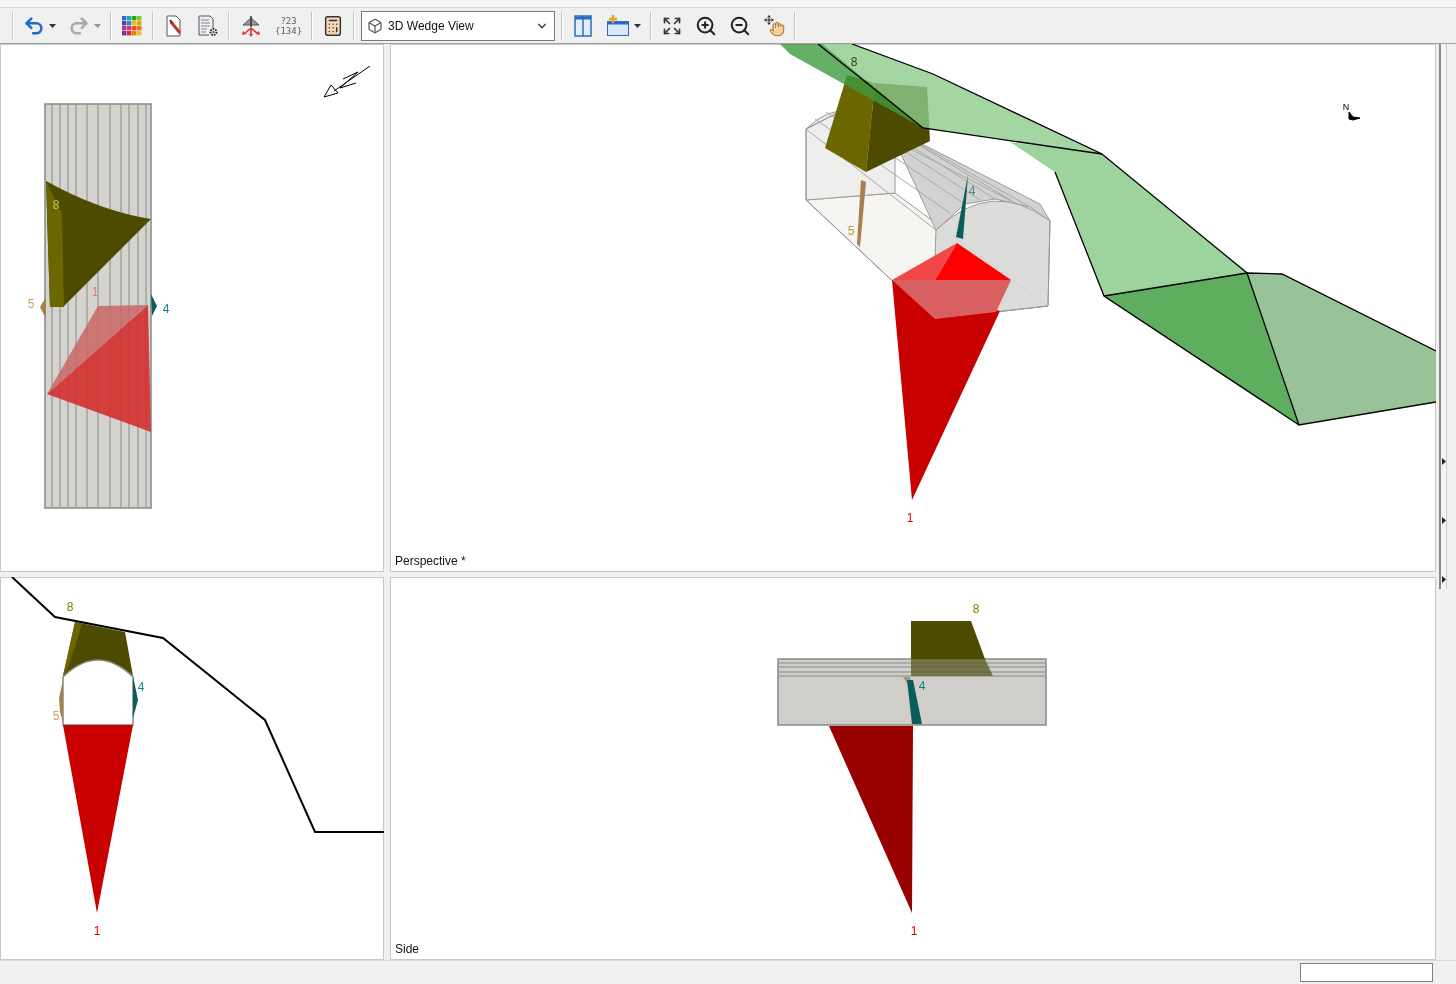  I want to click on cube-icon, so click(375, 25).